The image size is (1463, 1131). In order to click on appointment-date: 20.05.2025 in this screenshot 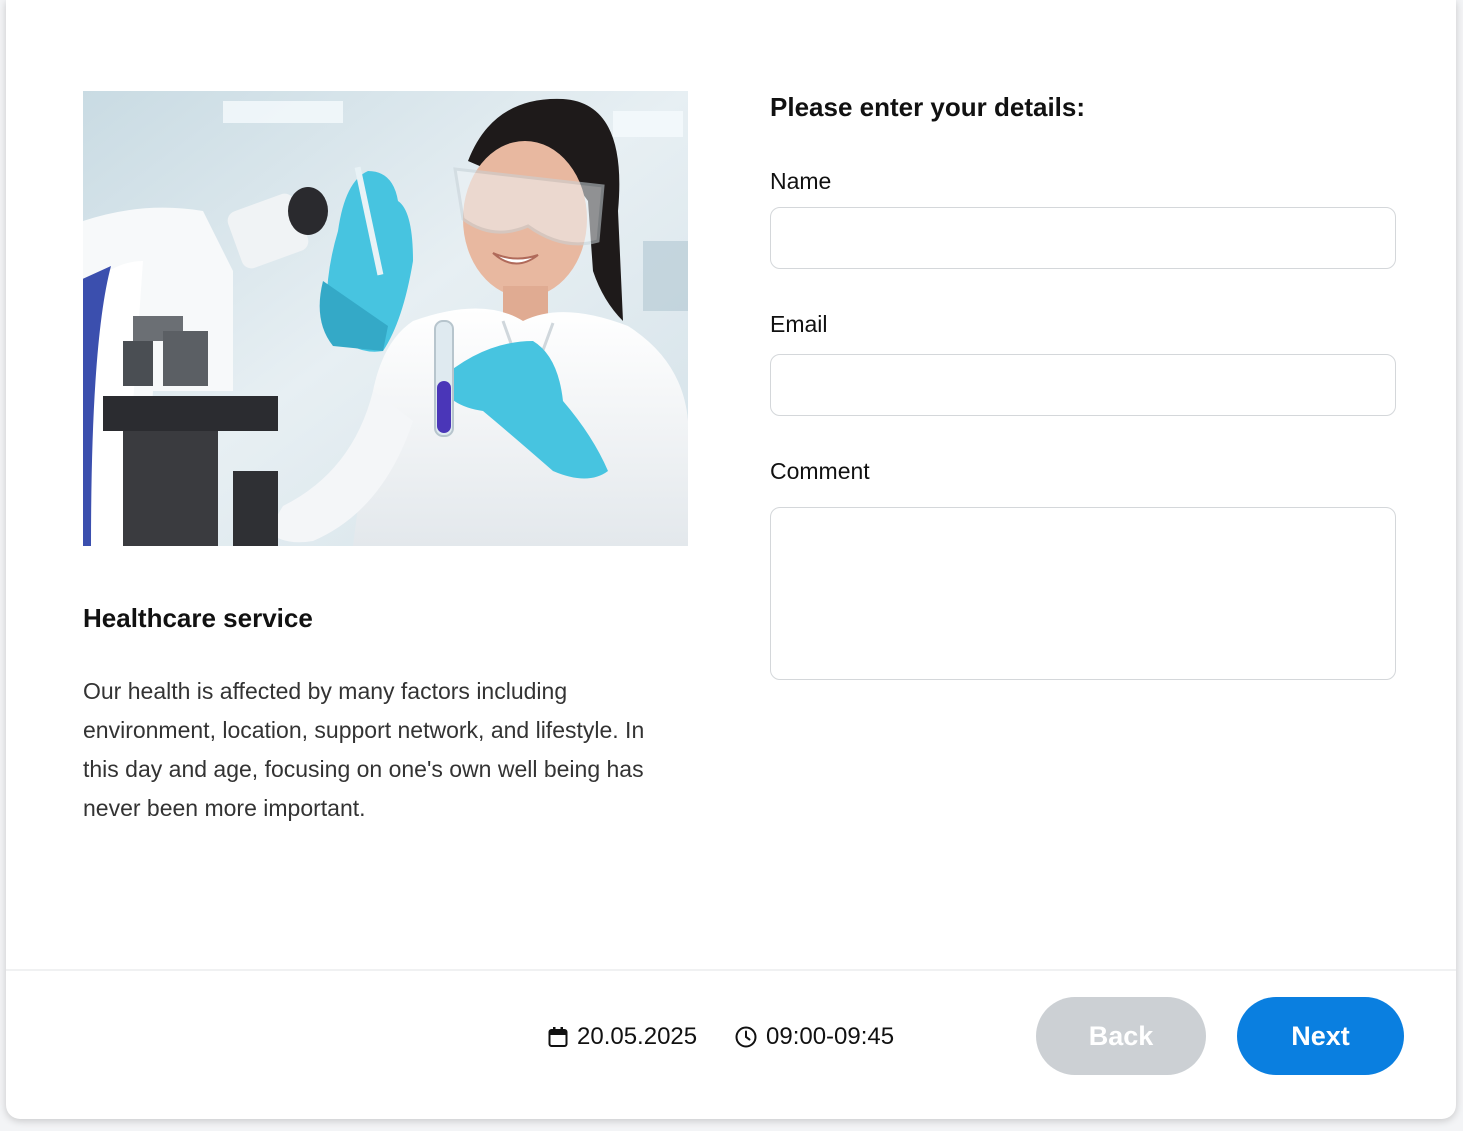, I will do `click(622, 1037)`.